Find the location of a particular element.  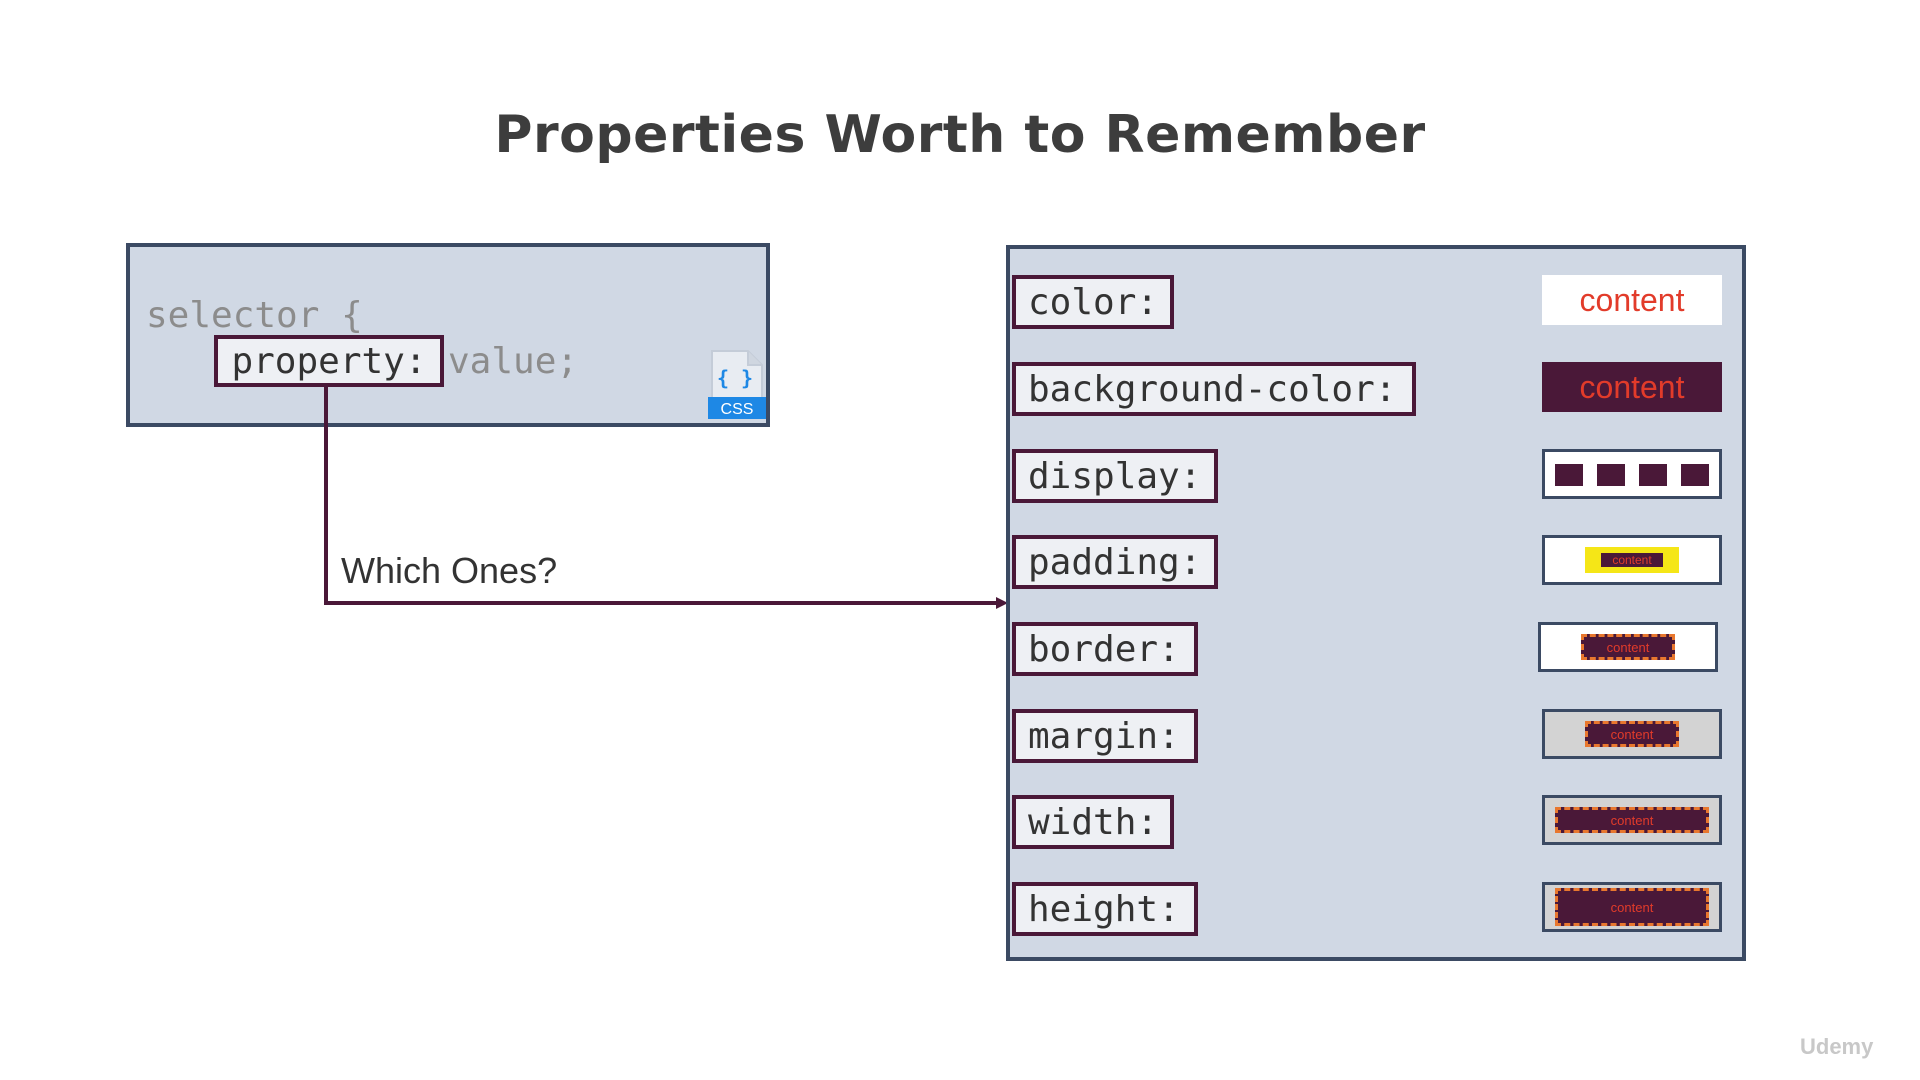

demo-padding: content is located at coordinates (1632, 560).